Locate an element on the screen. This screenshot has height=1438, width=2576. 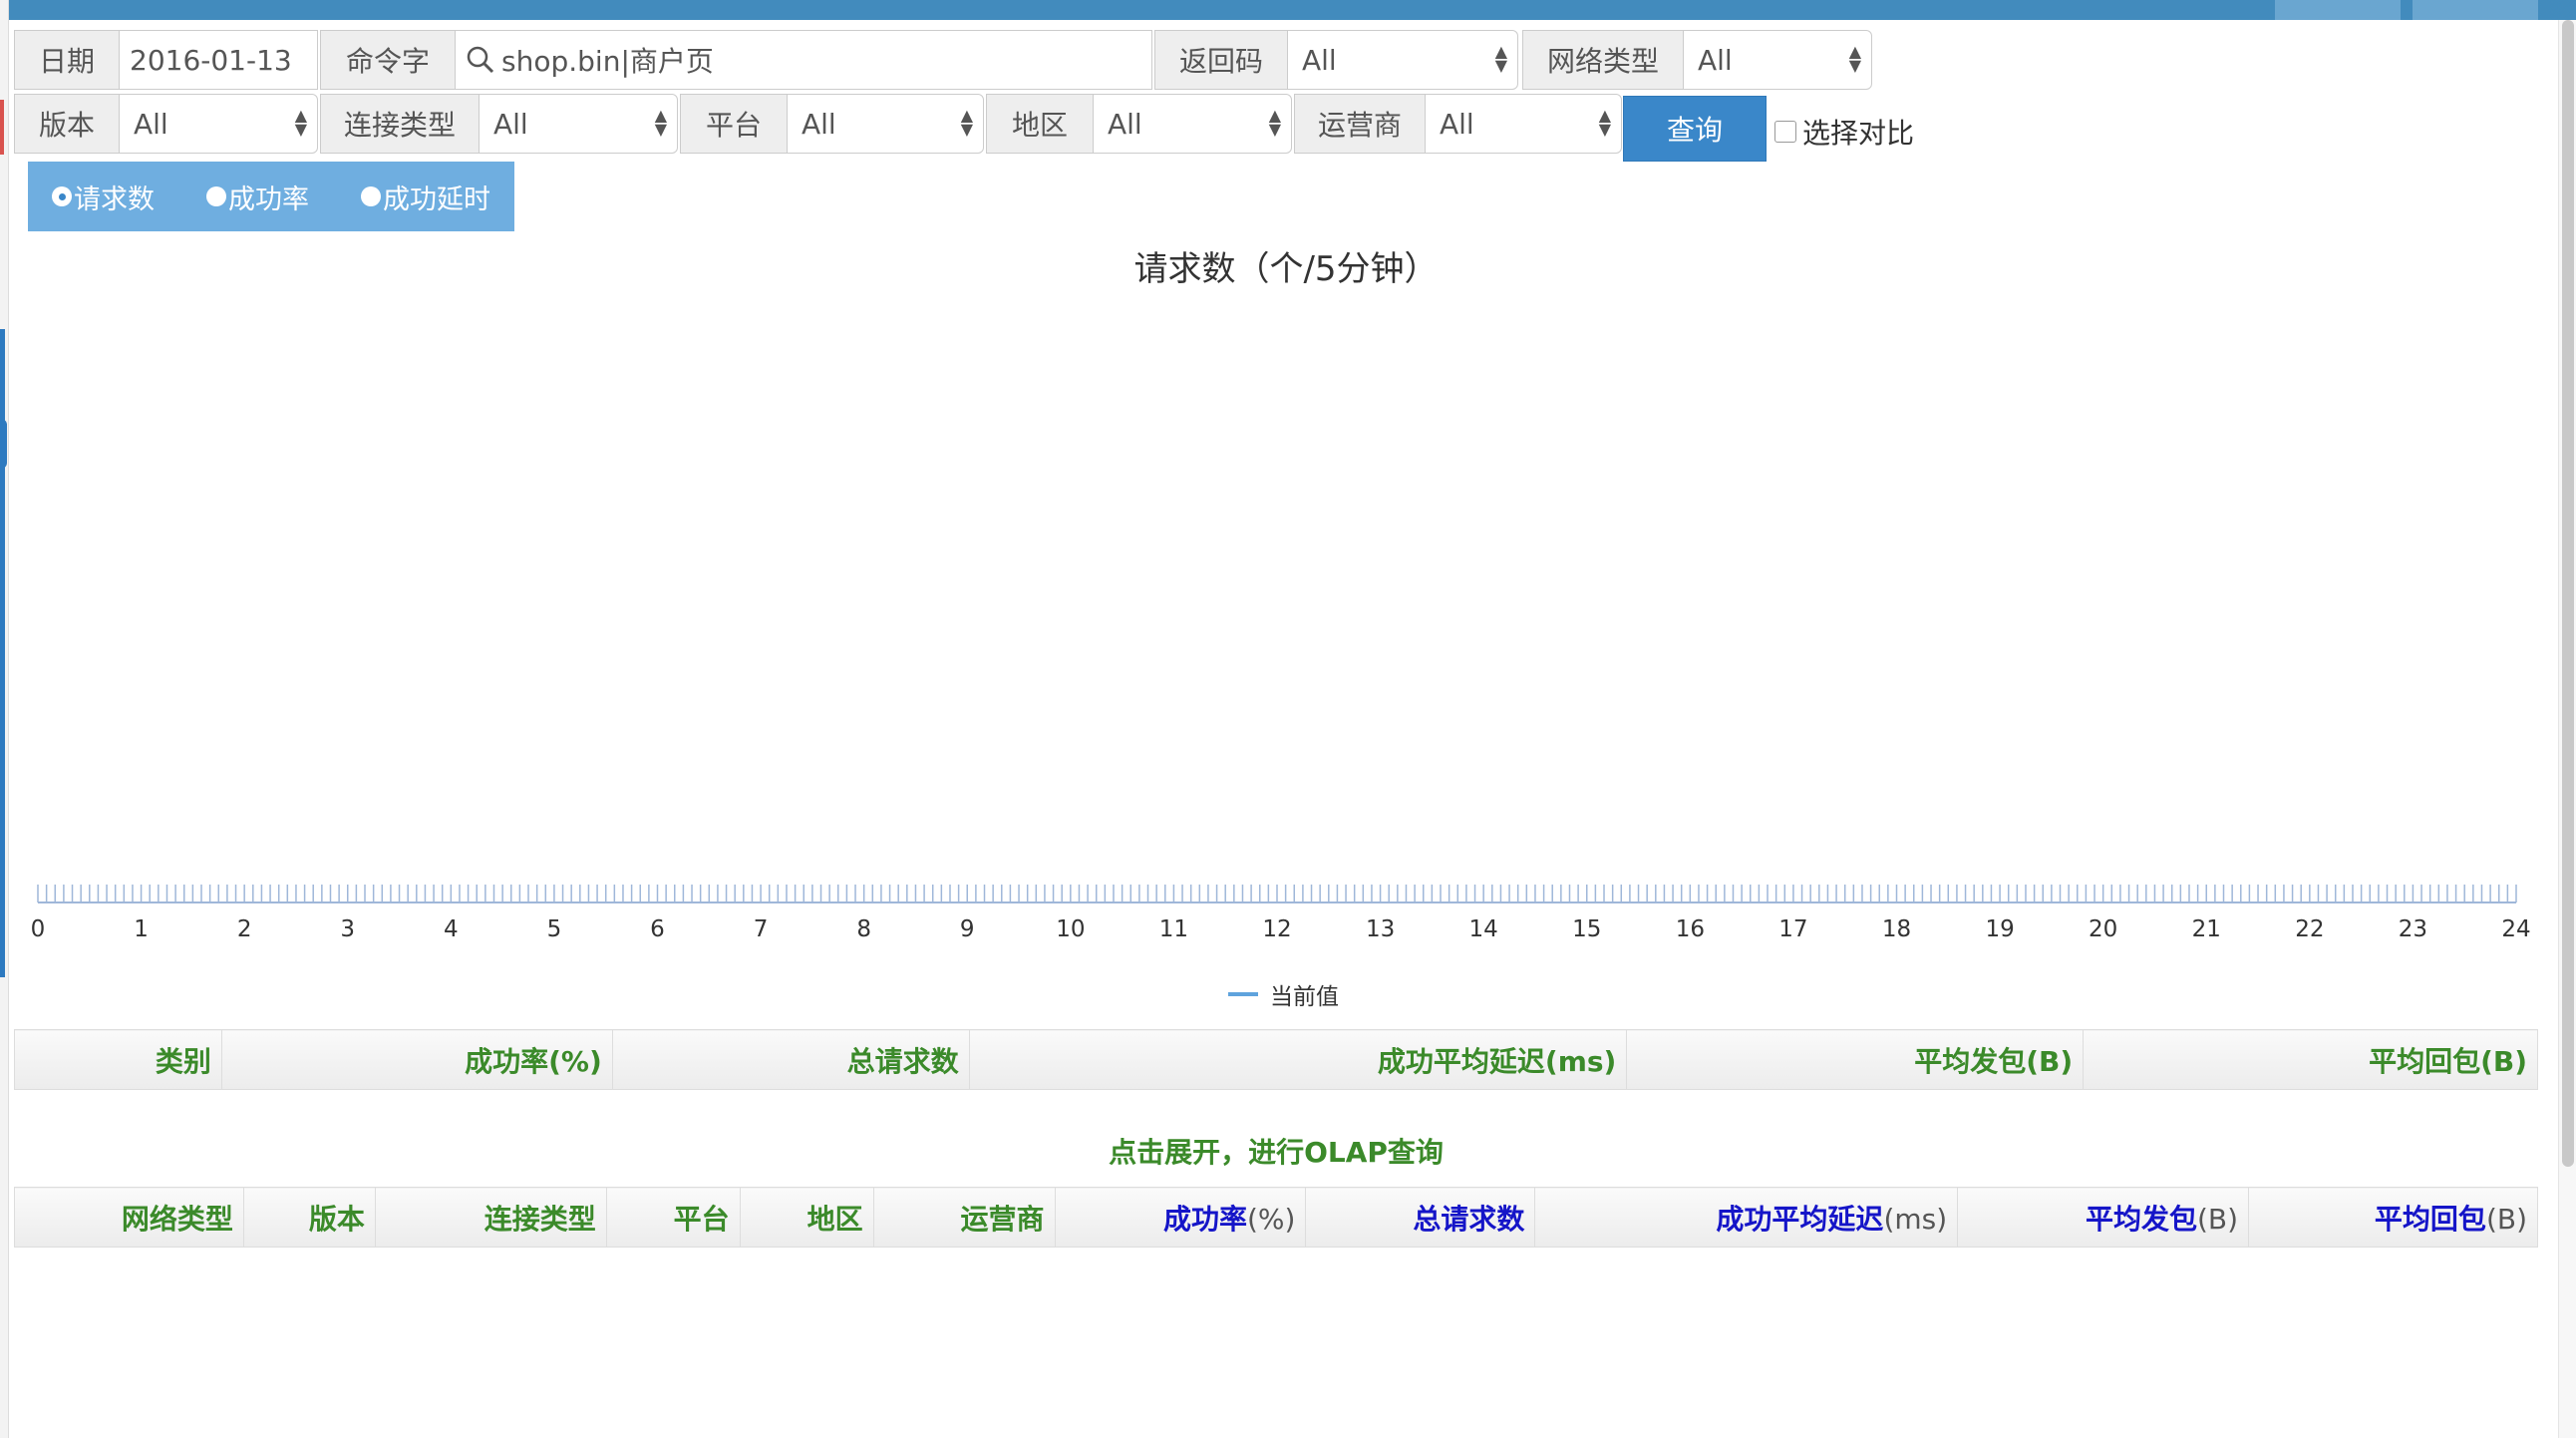
chart-x-axis: 0 1 2 3 4 5 6 7 8 9 10 11 12 13 14 15 16 17 18 19 20 21 22 23 24 is located at coordinates (1281, 913).